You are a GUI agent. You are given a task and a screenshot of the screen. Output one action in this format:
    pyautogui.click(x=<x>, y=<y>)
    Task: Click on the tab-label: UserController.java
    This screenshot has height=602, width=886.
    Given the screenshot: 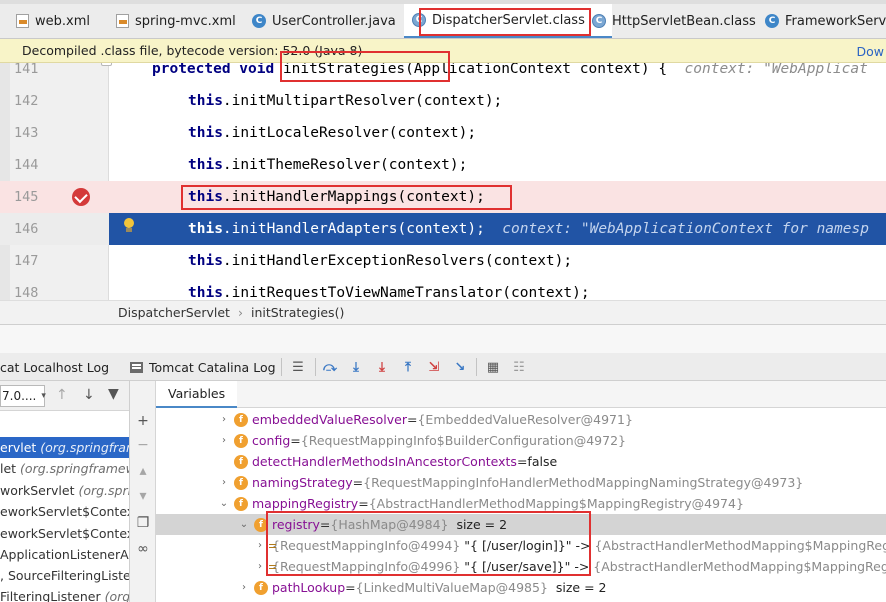 What is the action you would take?
    pyautogui.click(x=334, y=21)
    